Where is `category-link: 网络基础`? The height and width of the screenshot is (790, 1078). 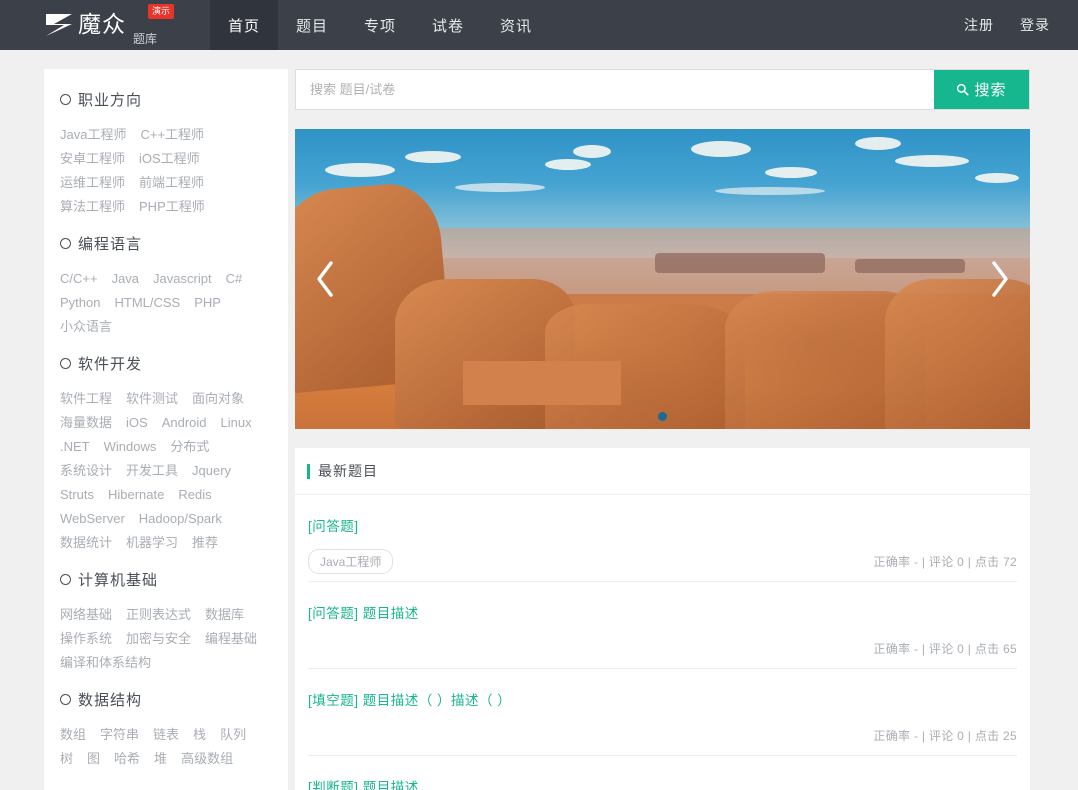 category-link: 网络基础 is located at coordinates (86, 615).